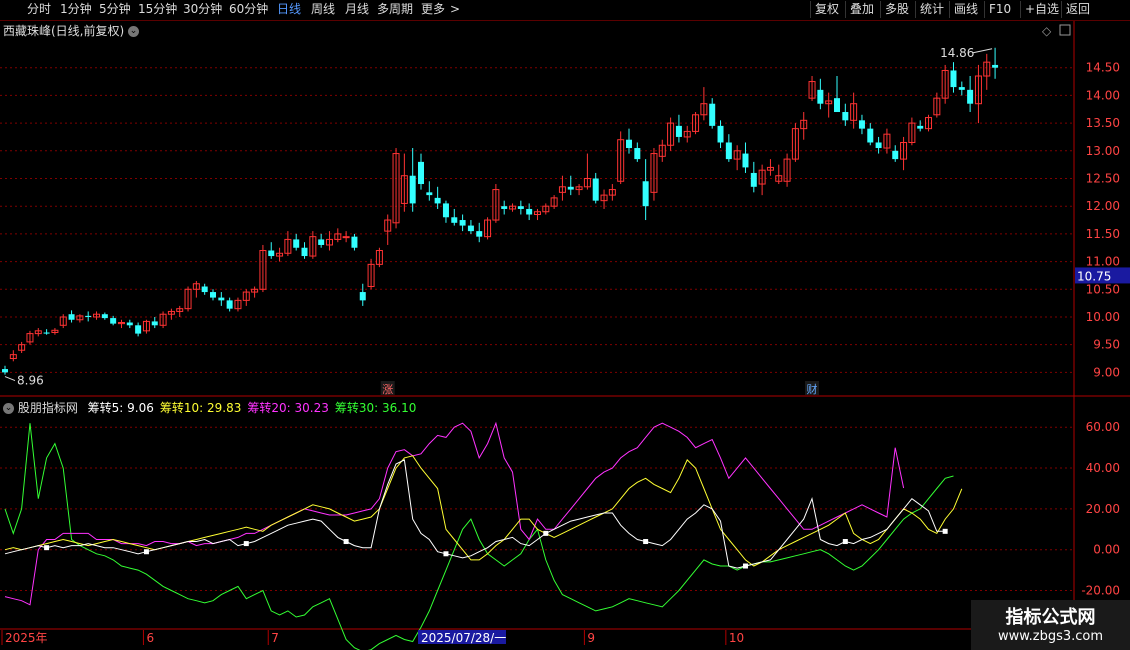  Describe the element at coordinates (1103, 123) in the screenshot. I see `price-tick-label: 13.50` at that location.